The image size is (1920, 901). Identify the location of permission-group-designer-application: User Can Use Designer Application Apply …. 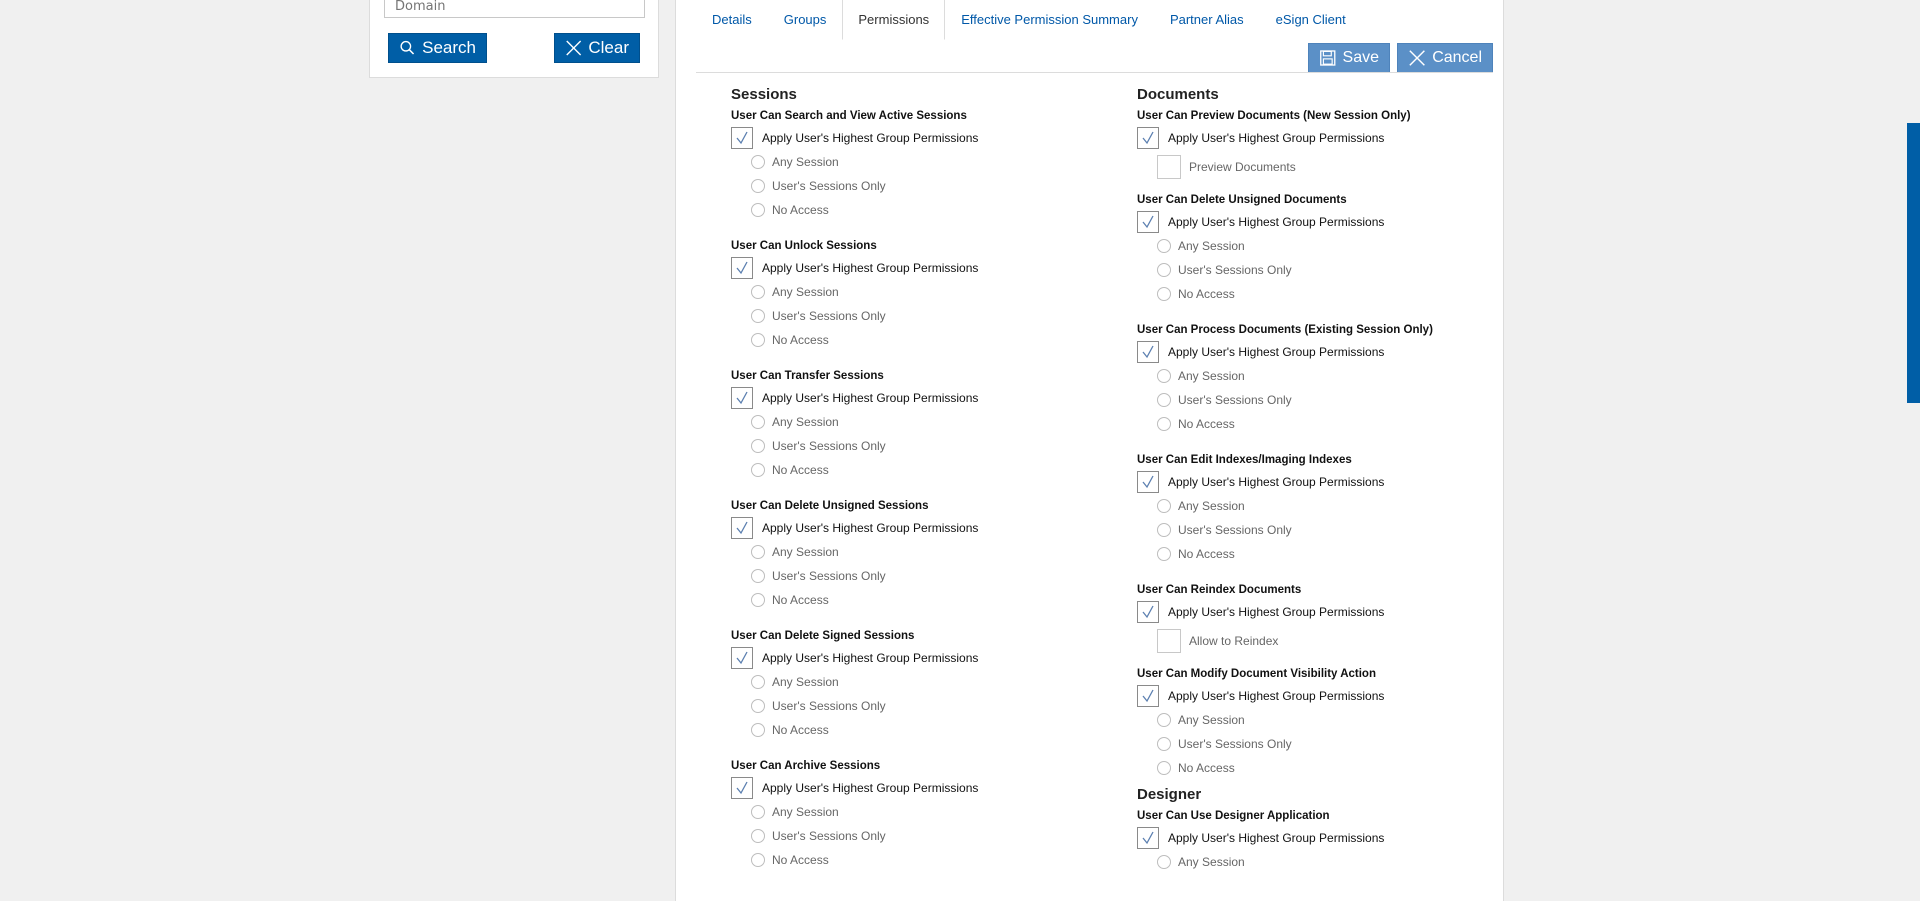
(1327, 840).